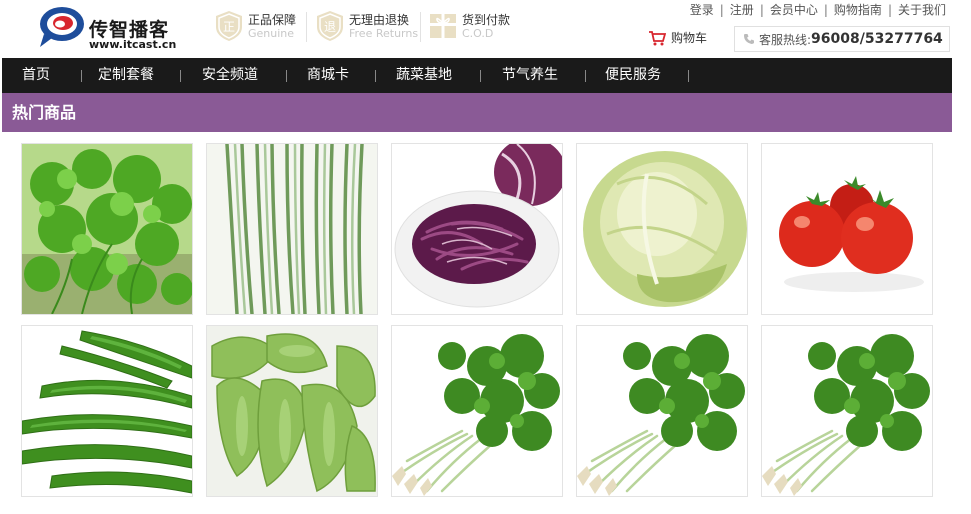 The width and height of the screenshot is (971, 514). I want to click on main-nav: 首页 定制套餐 安全频道 商城卡 蔬菜基地 节气养生 便民服务, so click(477, 75).